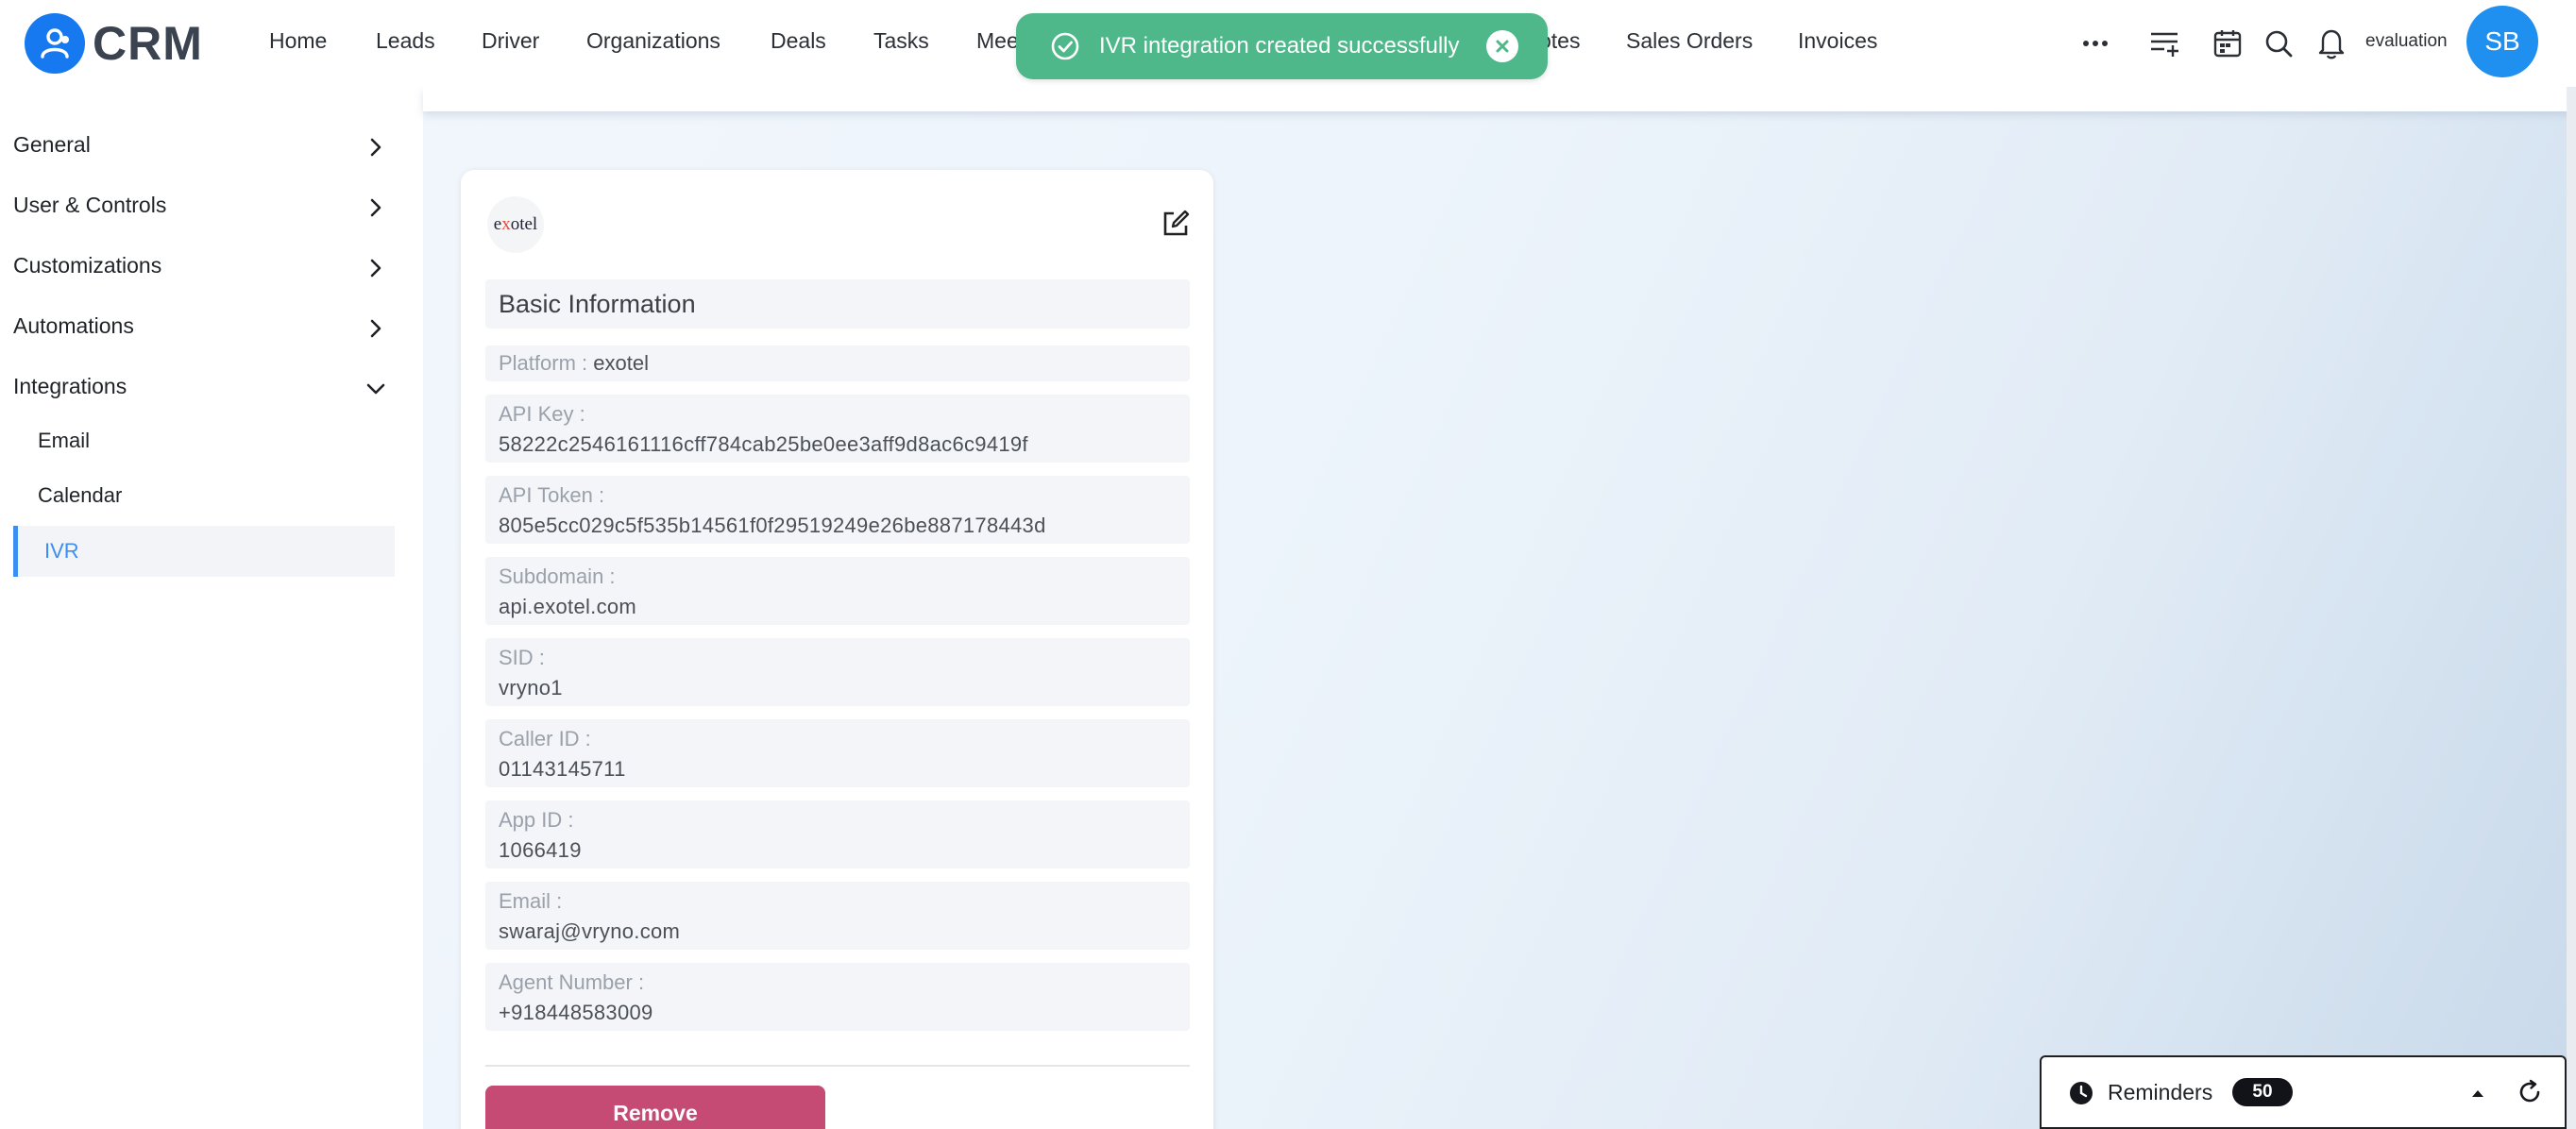 The image size is (2576, 1129). I want to click on nav-deals: Deals, so click(798, 41).